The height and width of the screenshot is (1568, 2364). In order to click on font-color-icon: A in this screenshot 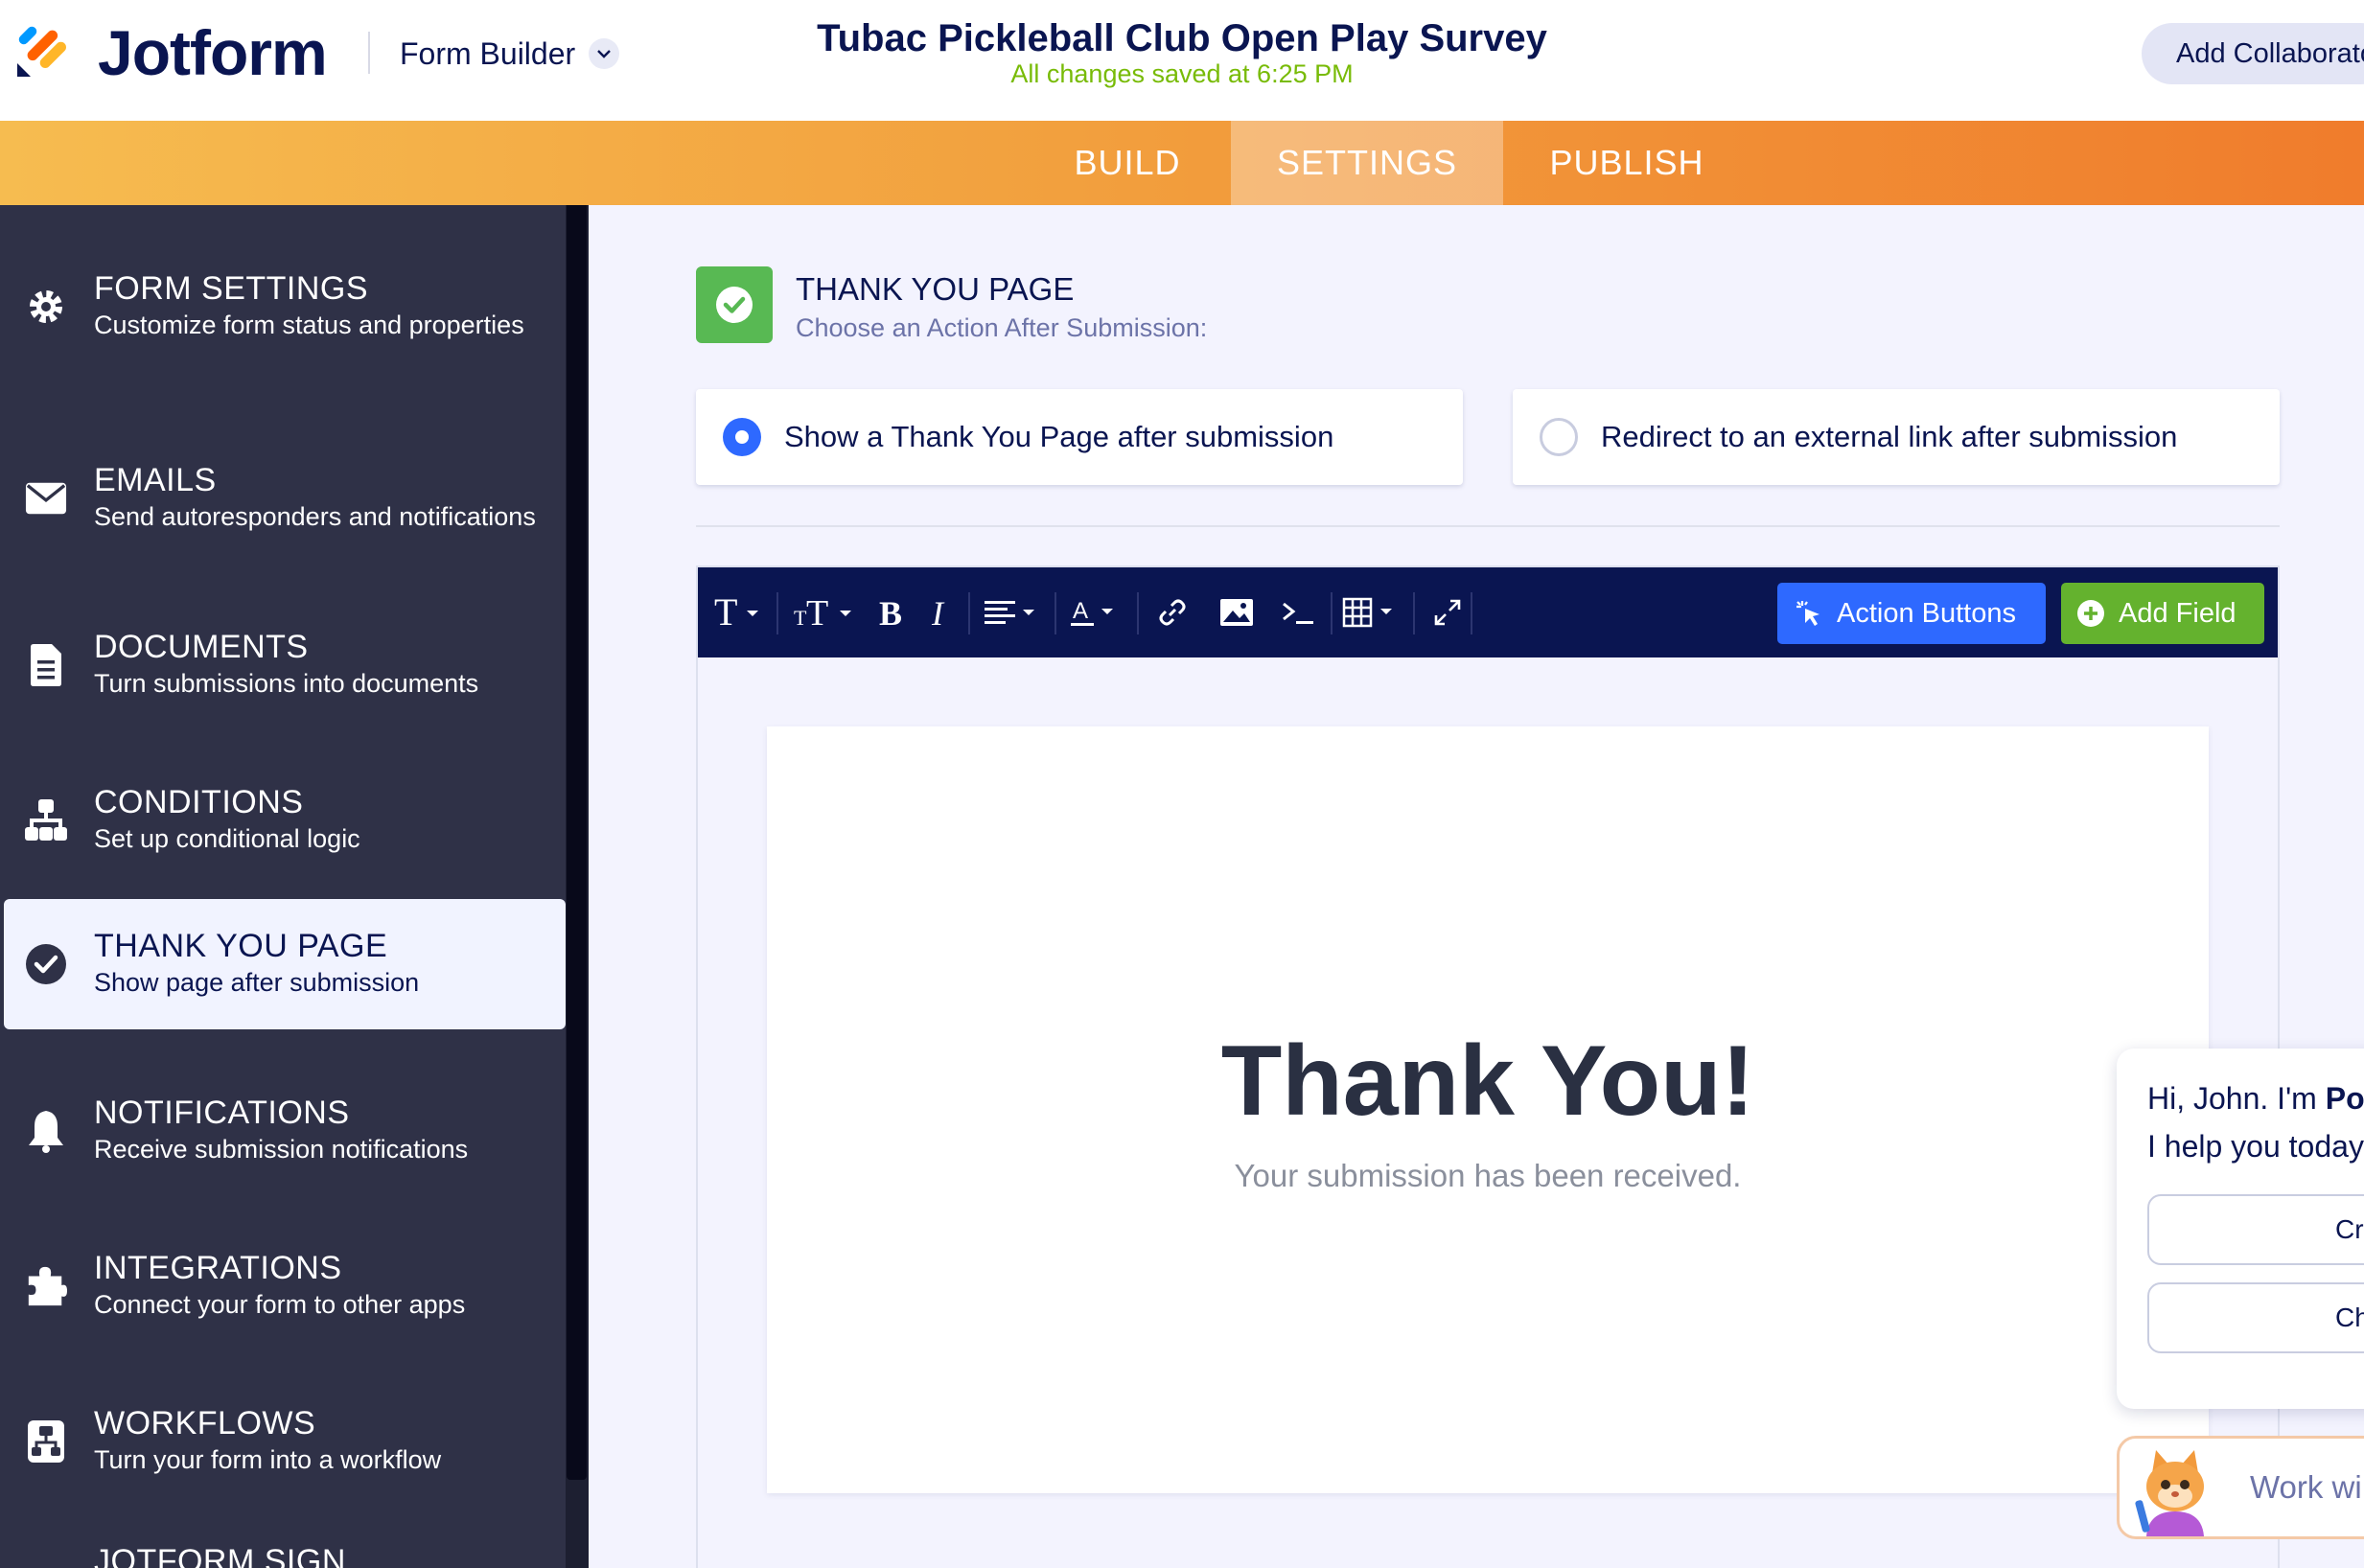, I will do `click(1097, 612)`.